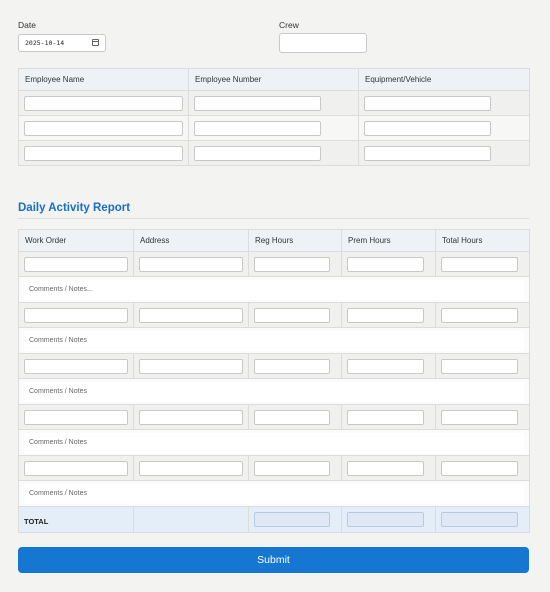  Describe the element at coordinates (482, 240) in the screenshot. I see `column-header-total-hours: Total Hours` at that location.